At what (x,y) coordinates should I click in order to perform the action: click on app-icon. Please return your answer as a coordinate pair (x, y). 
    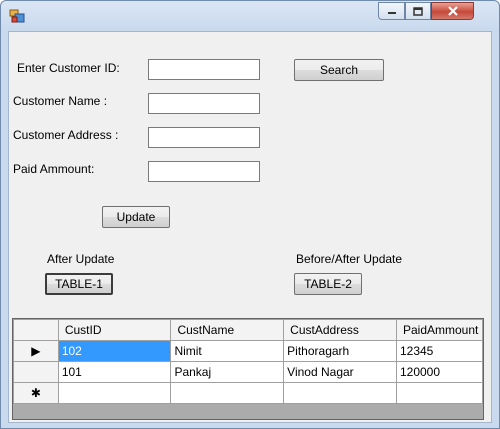
    Looking at the image, I should click on (17, 16).